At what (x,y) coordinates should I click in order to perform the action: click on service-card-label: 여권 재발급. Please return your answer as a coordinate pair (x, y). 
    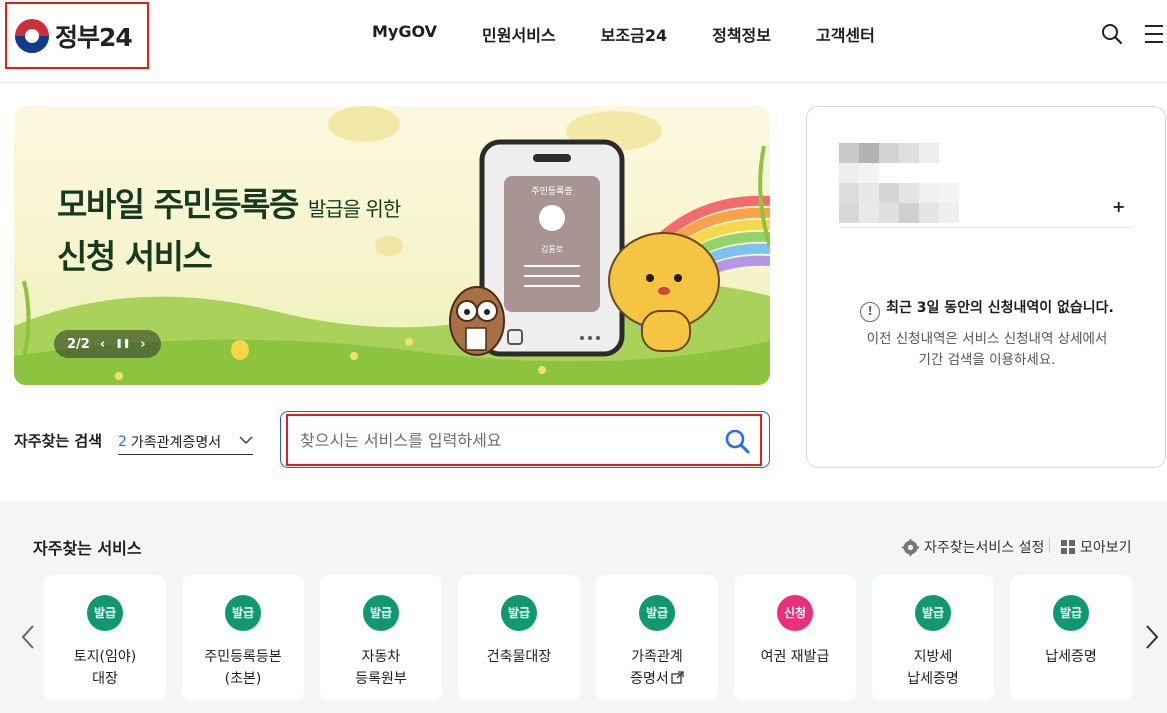
    Looking at the image, I should click on (795, 657).